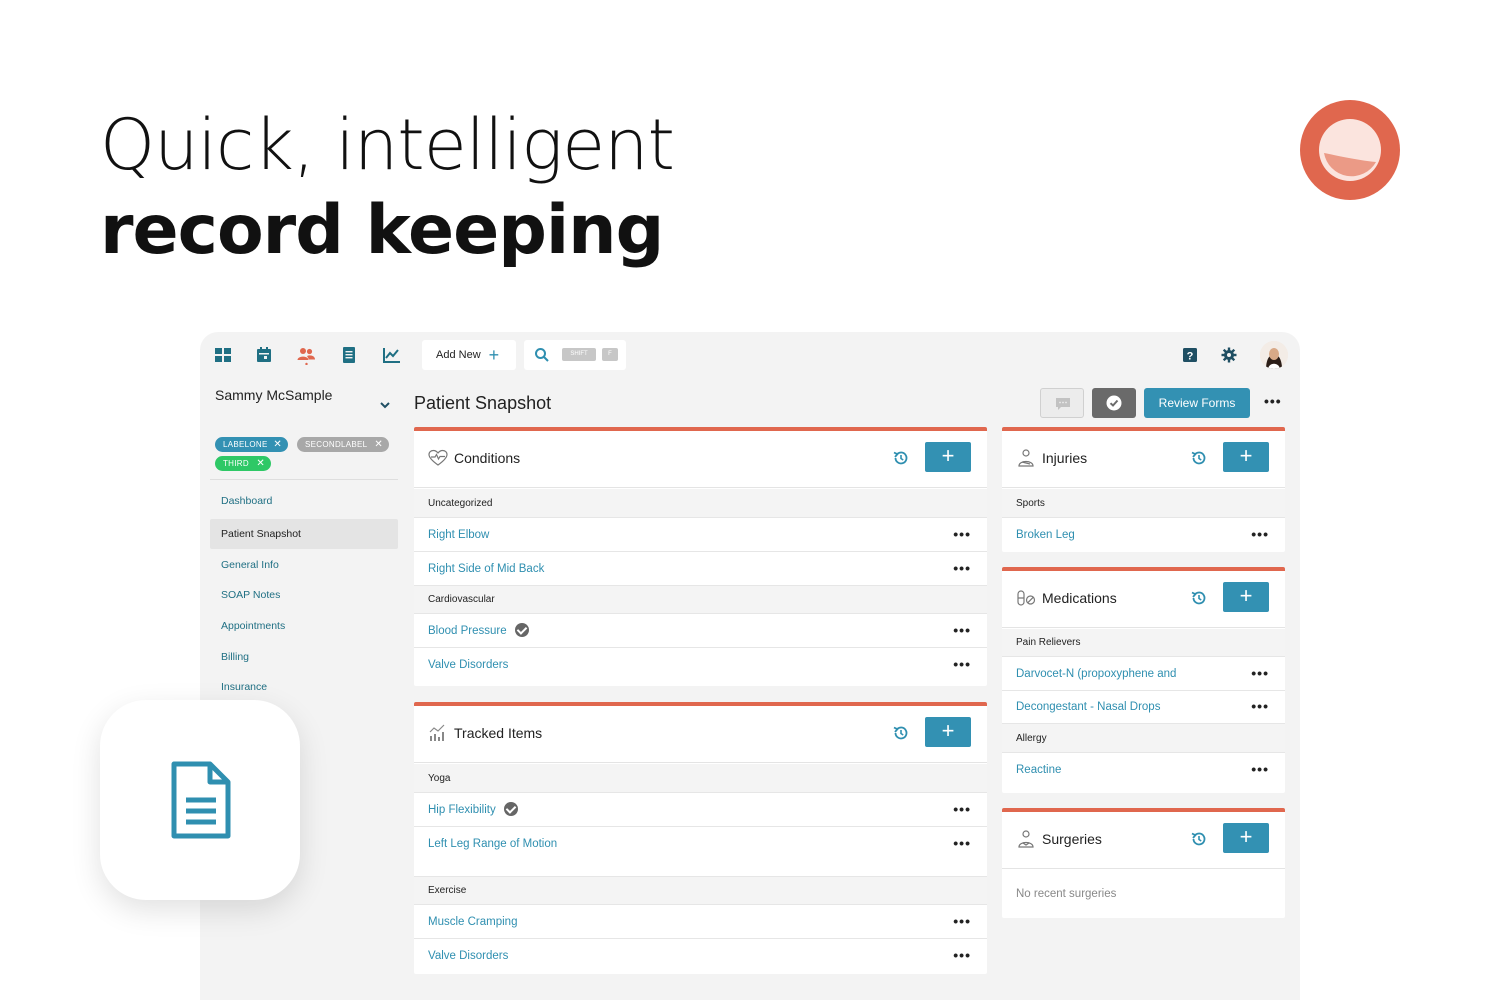 This screenshot has width=1500, height=1000. What do you see at coordinates (700, 503) in the screenshot?
I see `category-row: Uncategorized` at bounding box center [700, 503].